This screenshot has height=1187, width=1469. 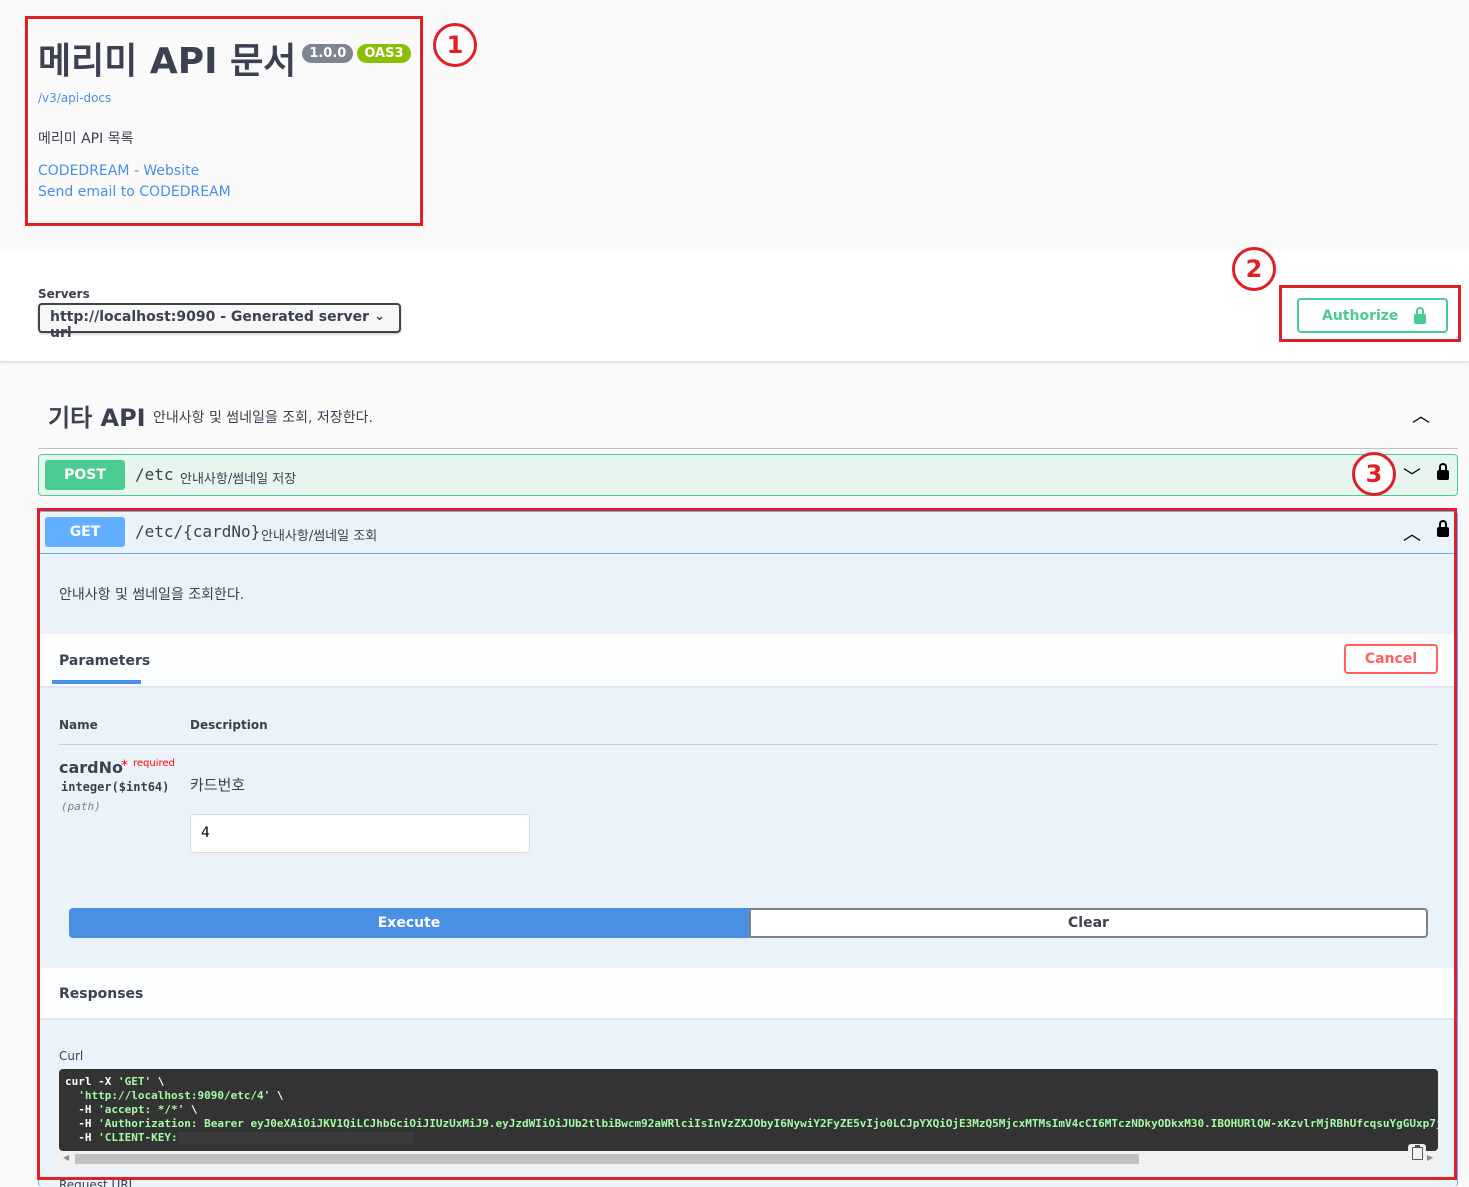 What do you see at coordinates (748, 475) in the screenshot?
I see `operation-post-etc: POST /etc 안내사항/썸네일 저장 ﹀` at bounding box center [748, 475].